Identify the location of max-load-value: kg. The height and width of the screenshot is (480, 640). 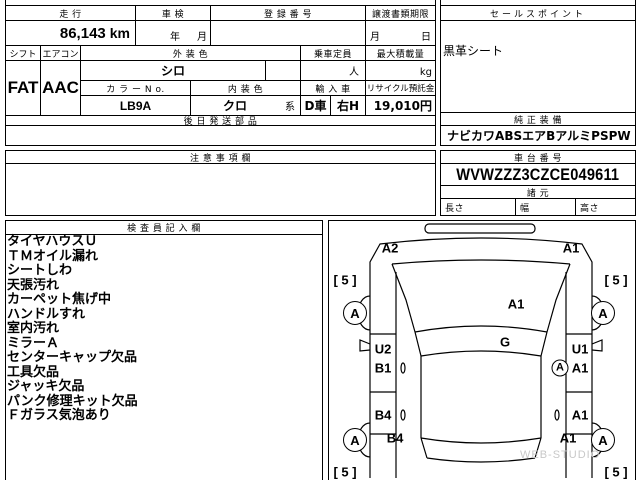
(400, 70).